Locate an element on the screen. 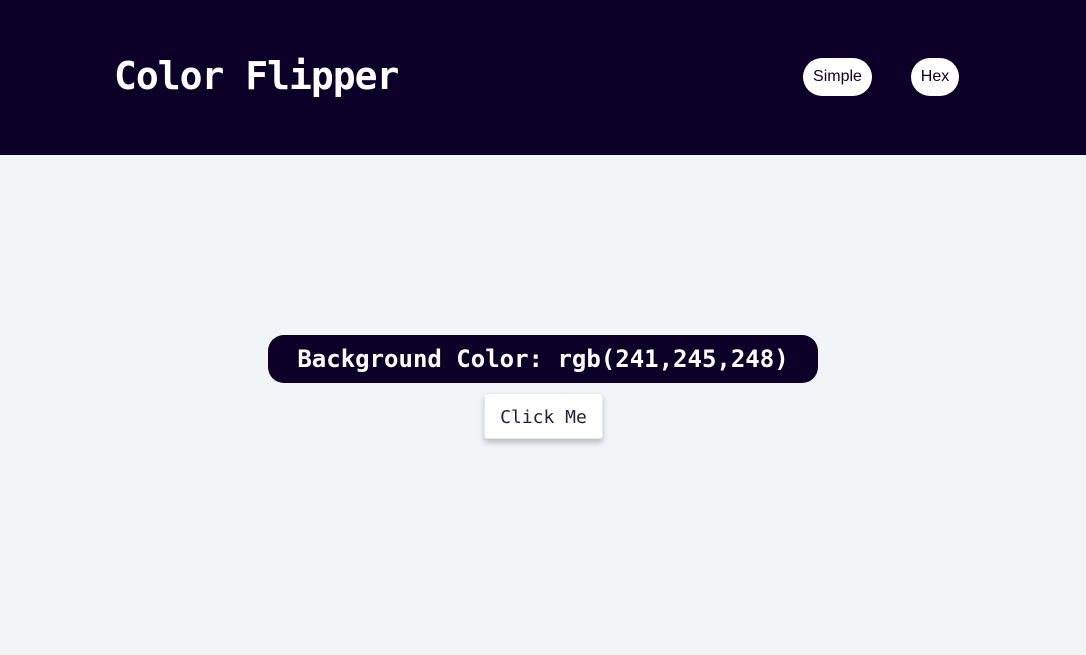 Image resolution: width=1086 pixels, height=655 pixels. color-value: rgb(241,245,248) is located at coordinates (673, 359).